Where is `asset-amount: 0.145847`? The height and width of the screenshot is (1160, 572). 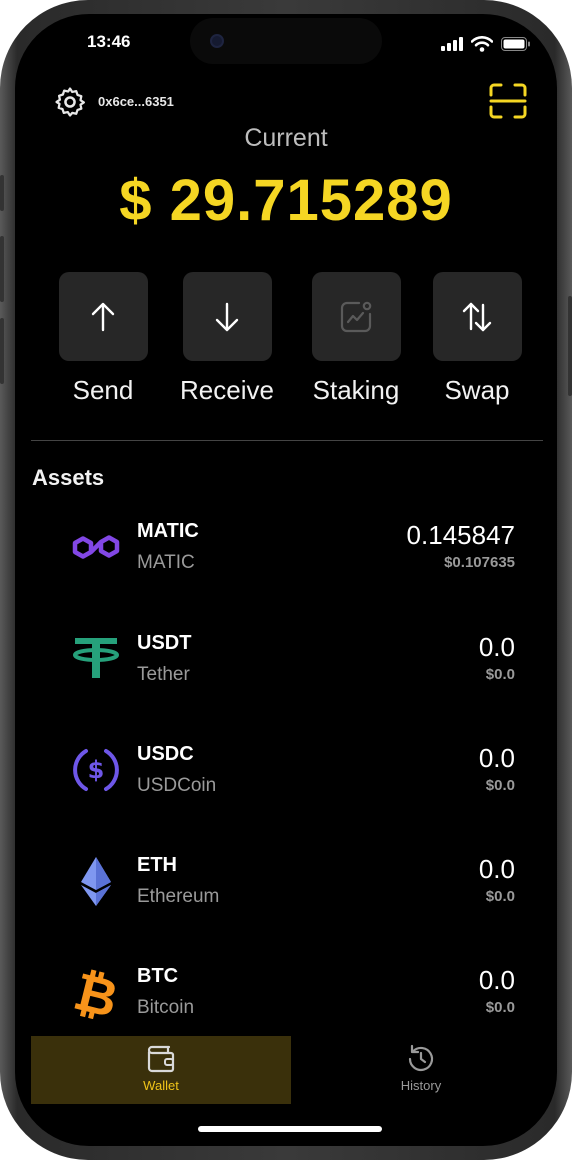 asset-amount: 0.145847 is located at coordinates (460, 535).